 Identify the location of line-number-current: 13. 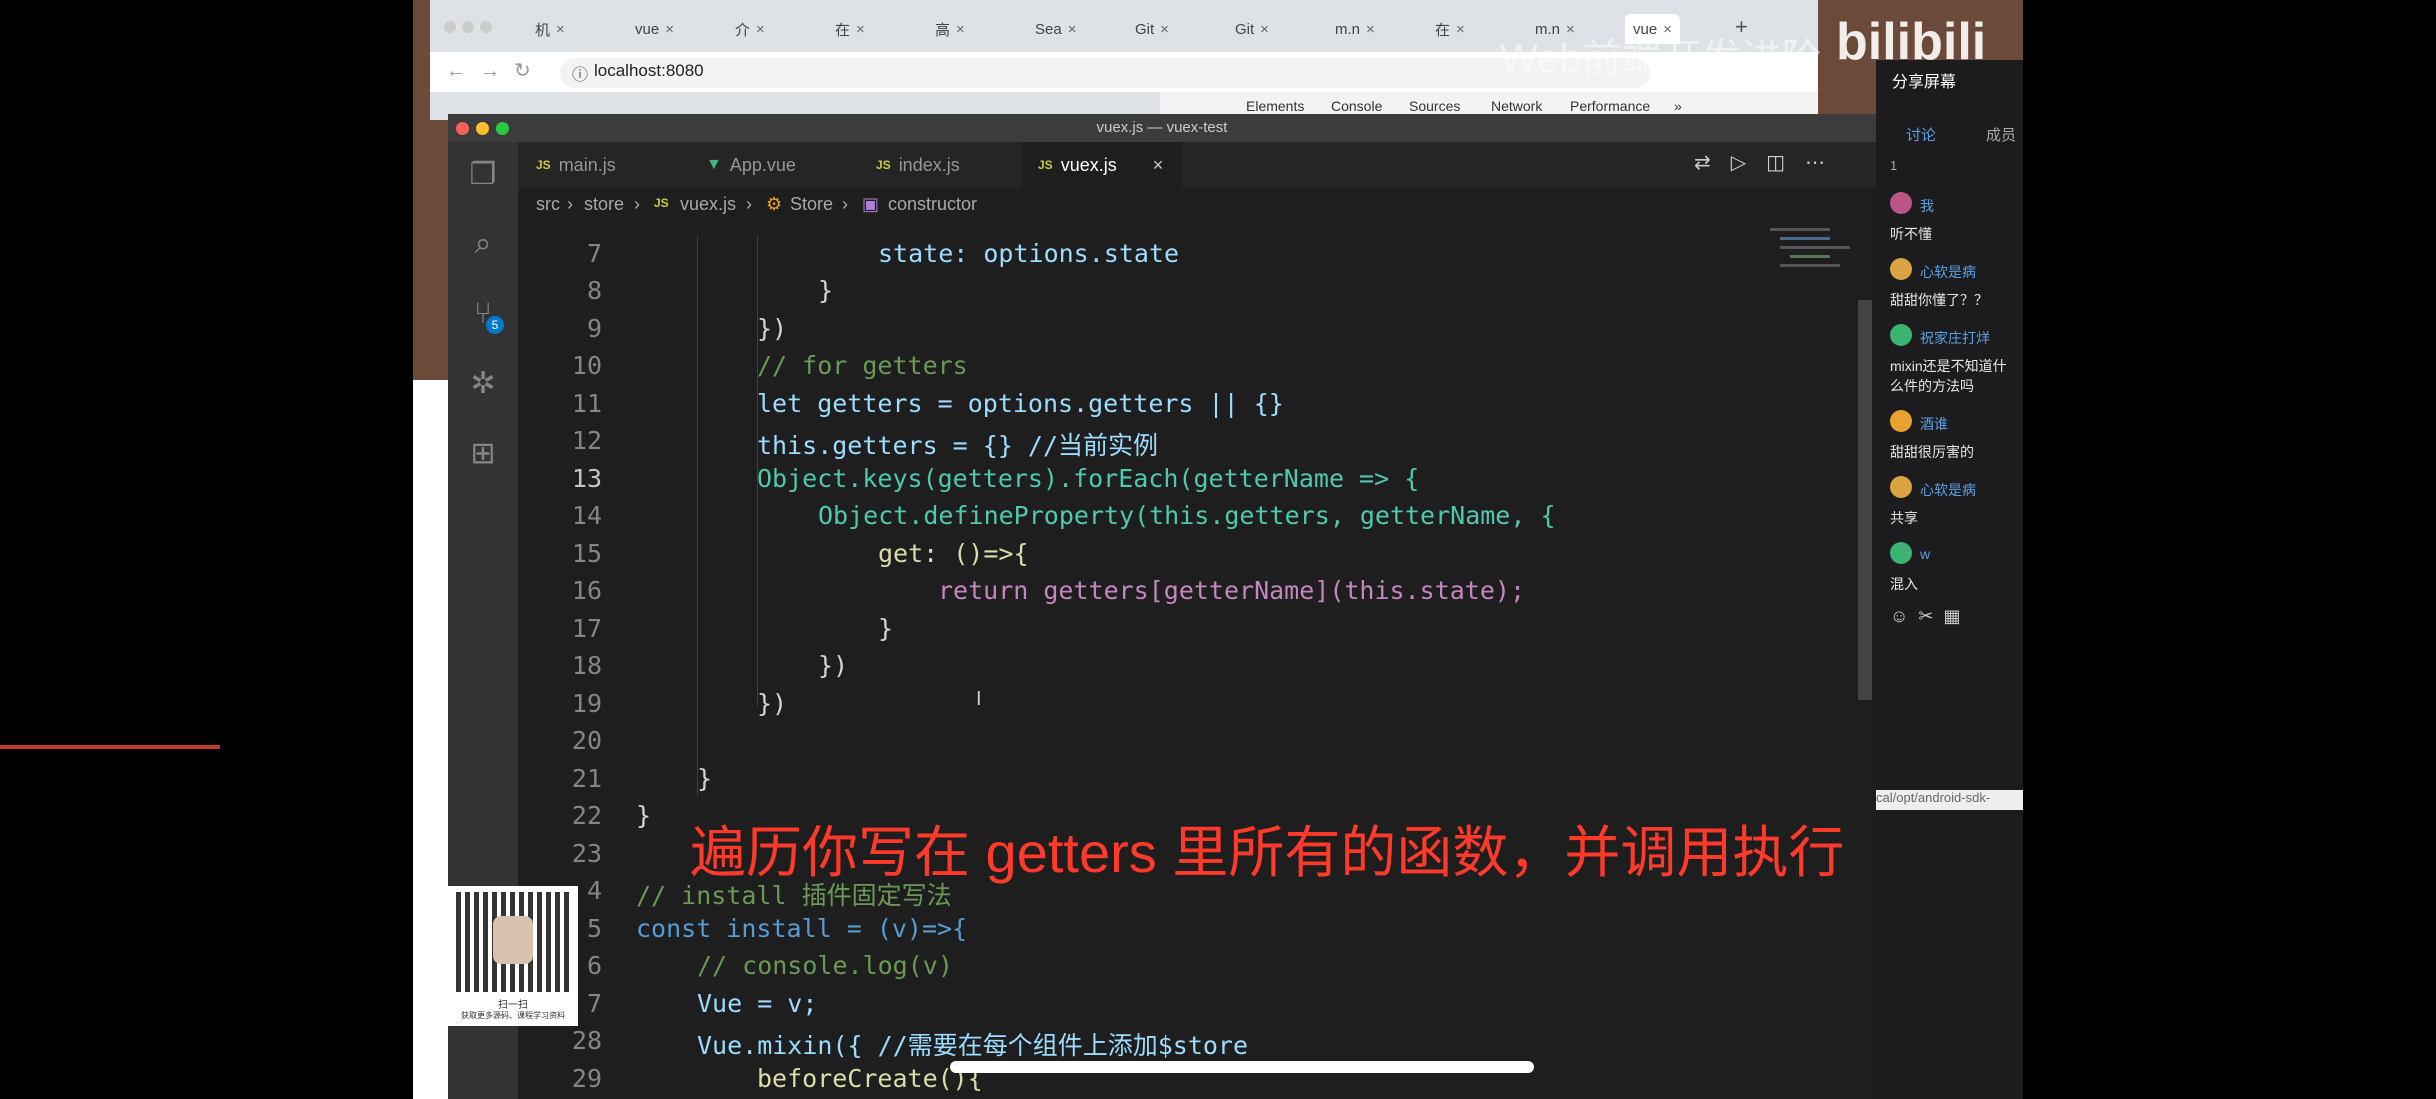
(586, 478).